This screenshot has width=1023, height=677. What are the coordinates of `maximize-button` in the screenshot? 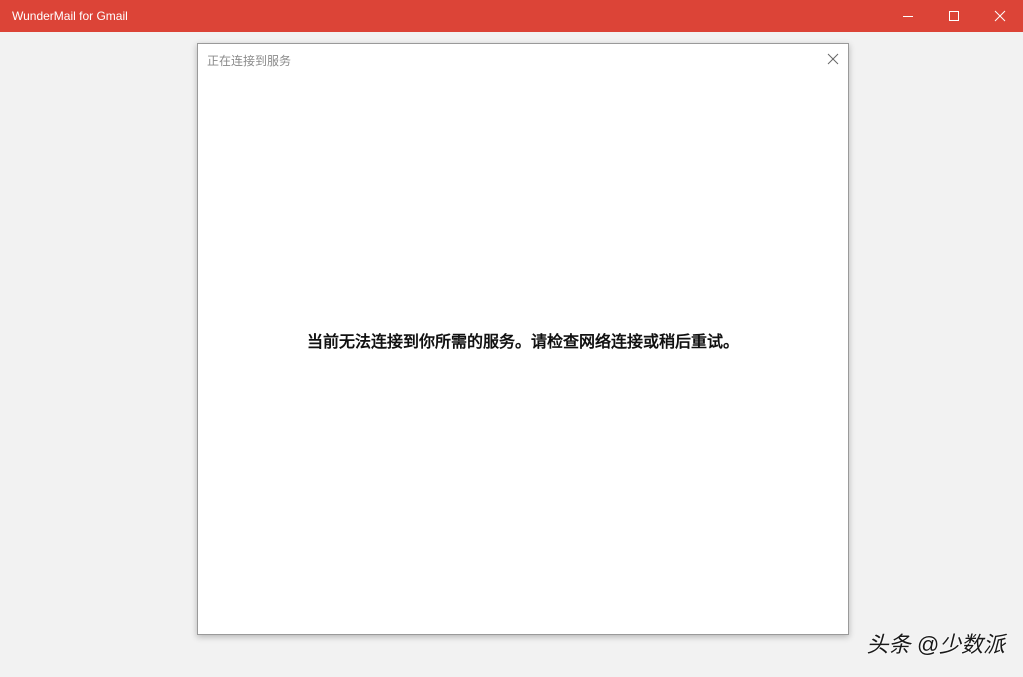 It's located at (954, 16).